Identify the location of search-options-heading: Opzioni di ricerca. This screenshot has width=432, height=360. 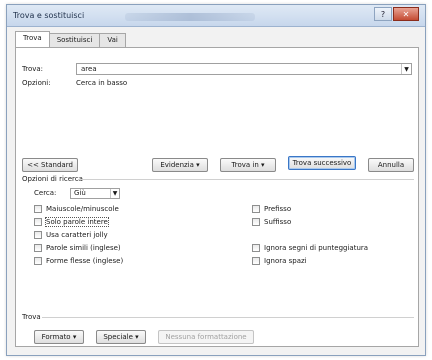
(52, 179).